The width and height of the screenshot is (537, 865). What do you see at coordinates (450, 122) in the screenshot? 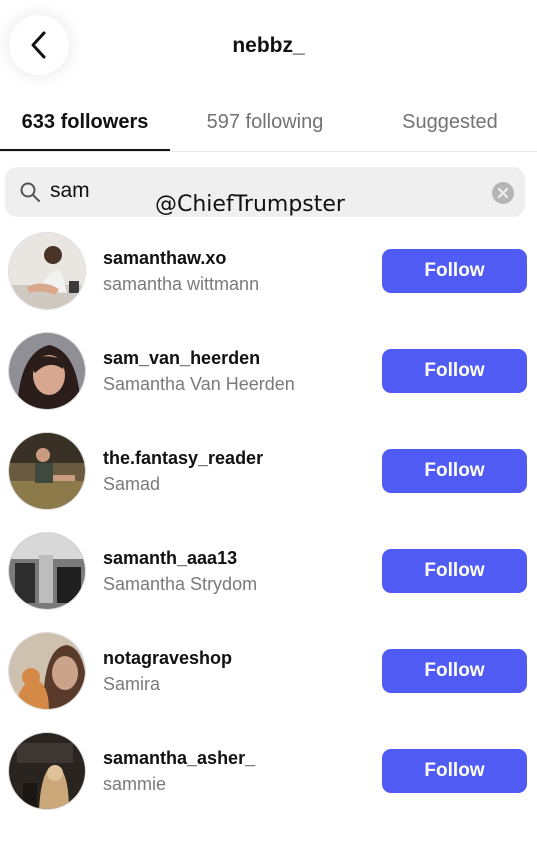
I see `tab-suggested: Suggested` at bounding box center [450, 122].